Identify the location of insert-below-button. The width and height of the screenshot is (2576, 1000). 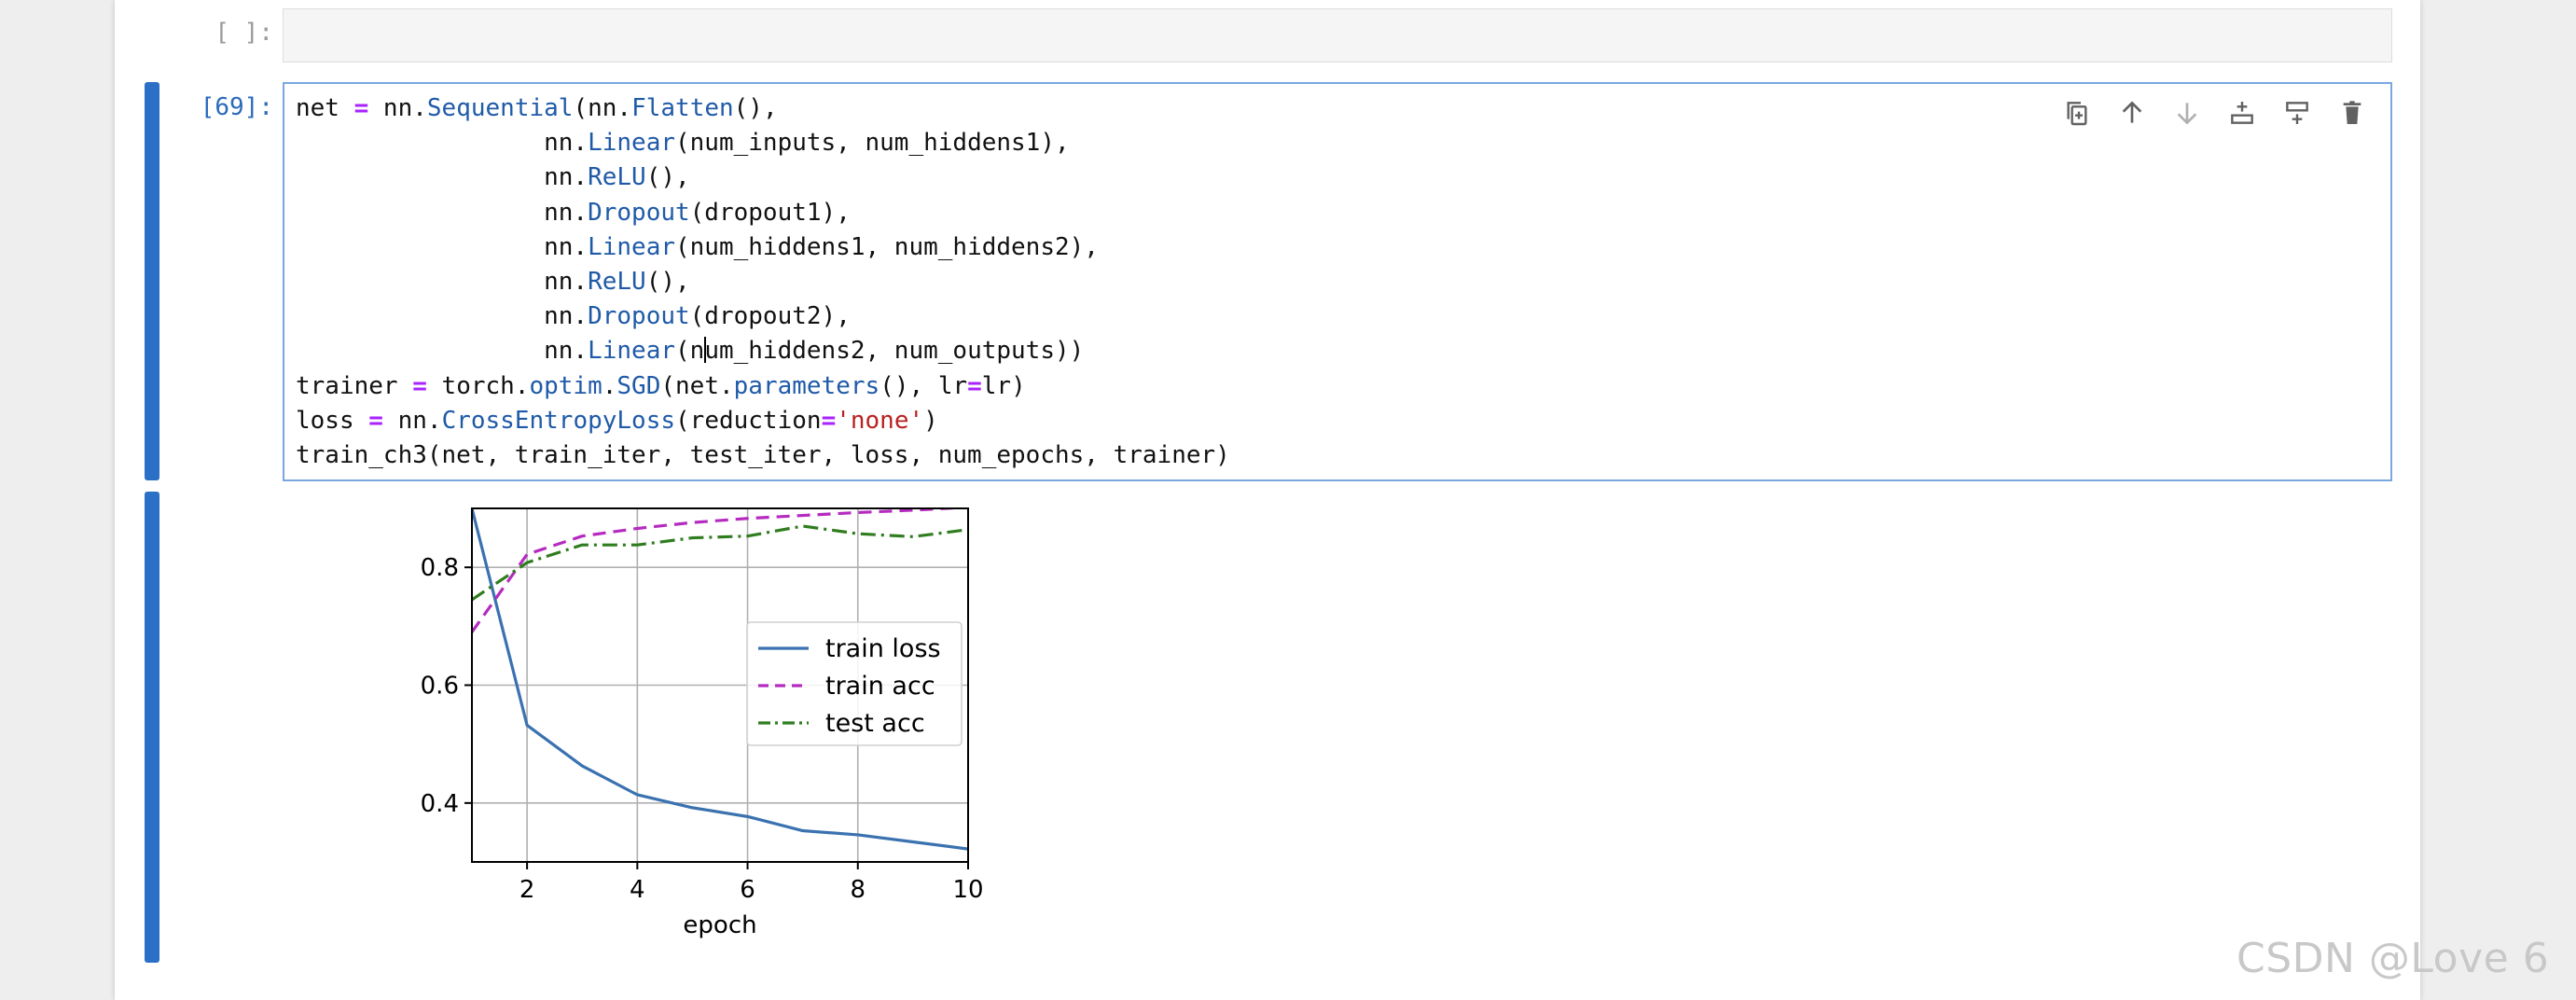
(2242, 113).